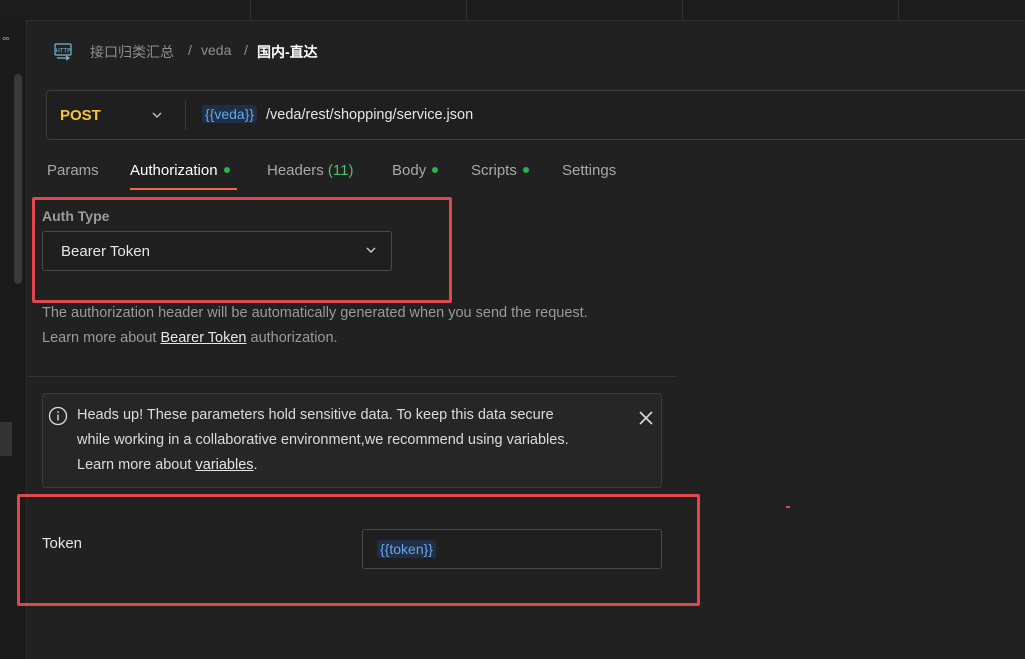  I want to click on breadcrumb-collection: 接口归类汇总, so click(132, 52).